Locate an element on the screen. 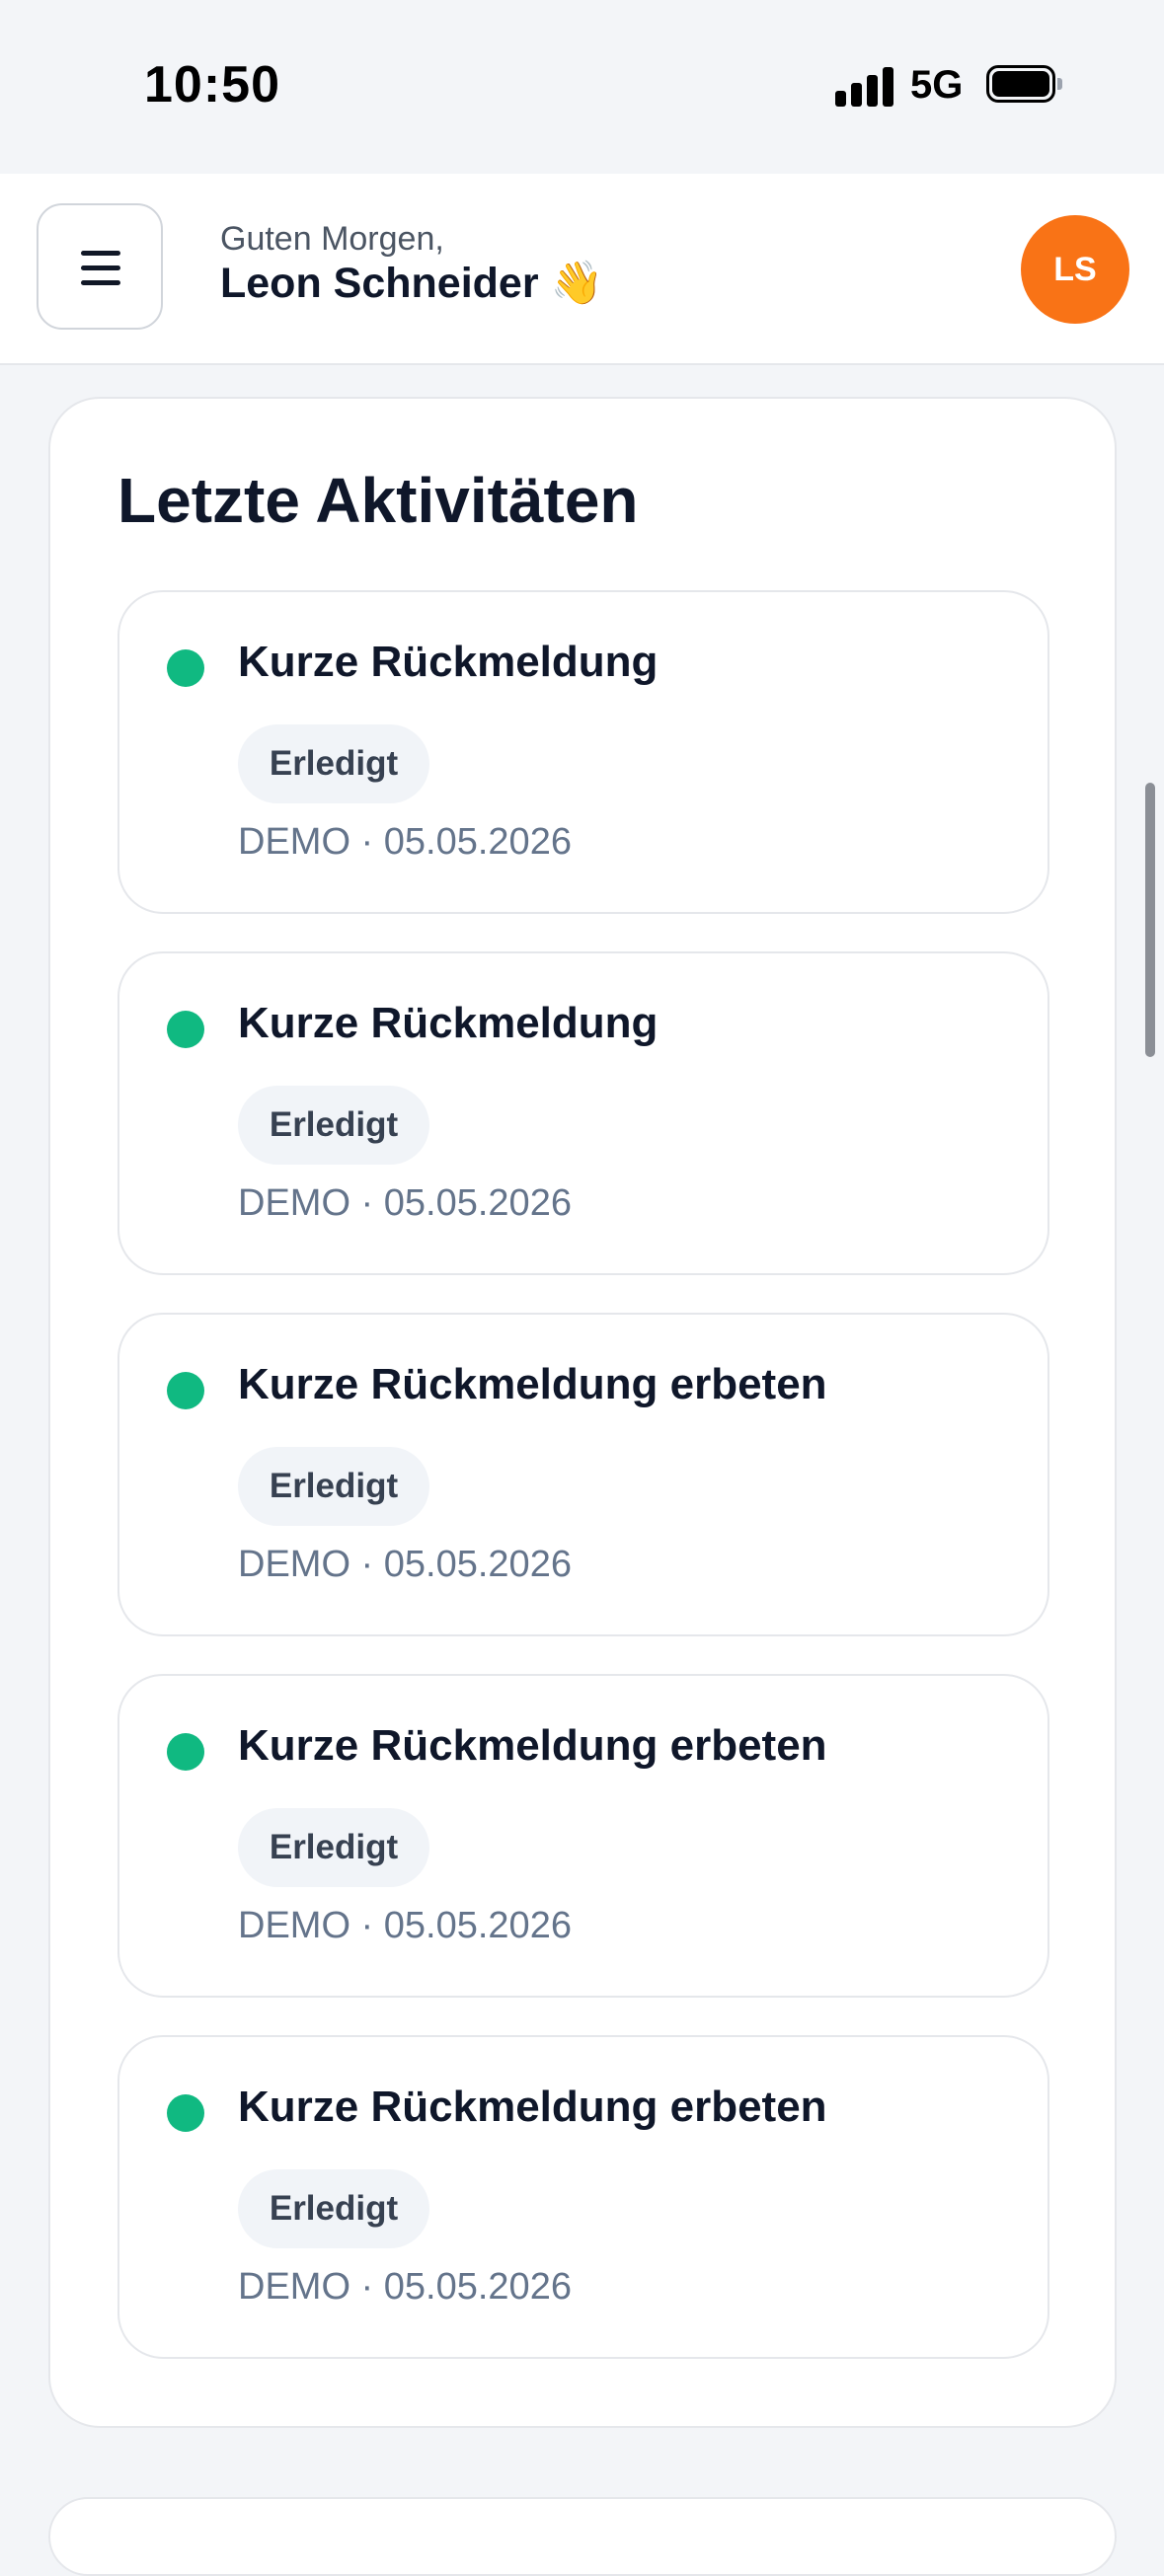  scrollbar is located at coordinates (1150, 920).